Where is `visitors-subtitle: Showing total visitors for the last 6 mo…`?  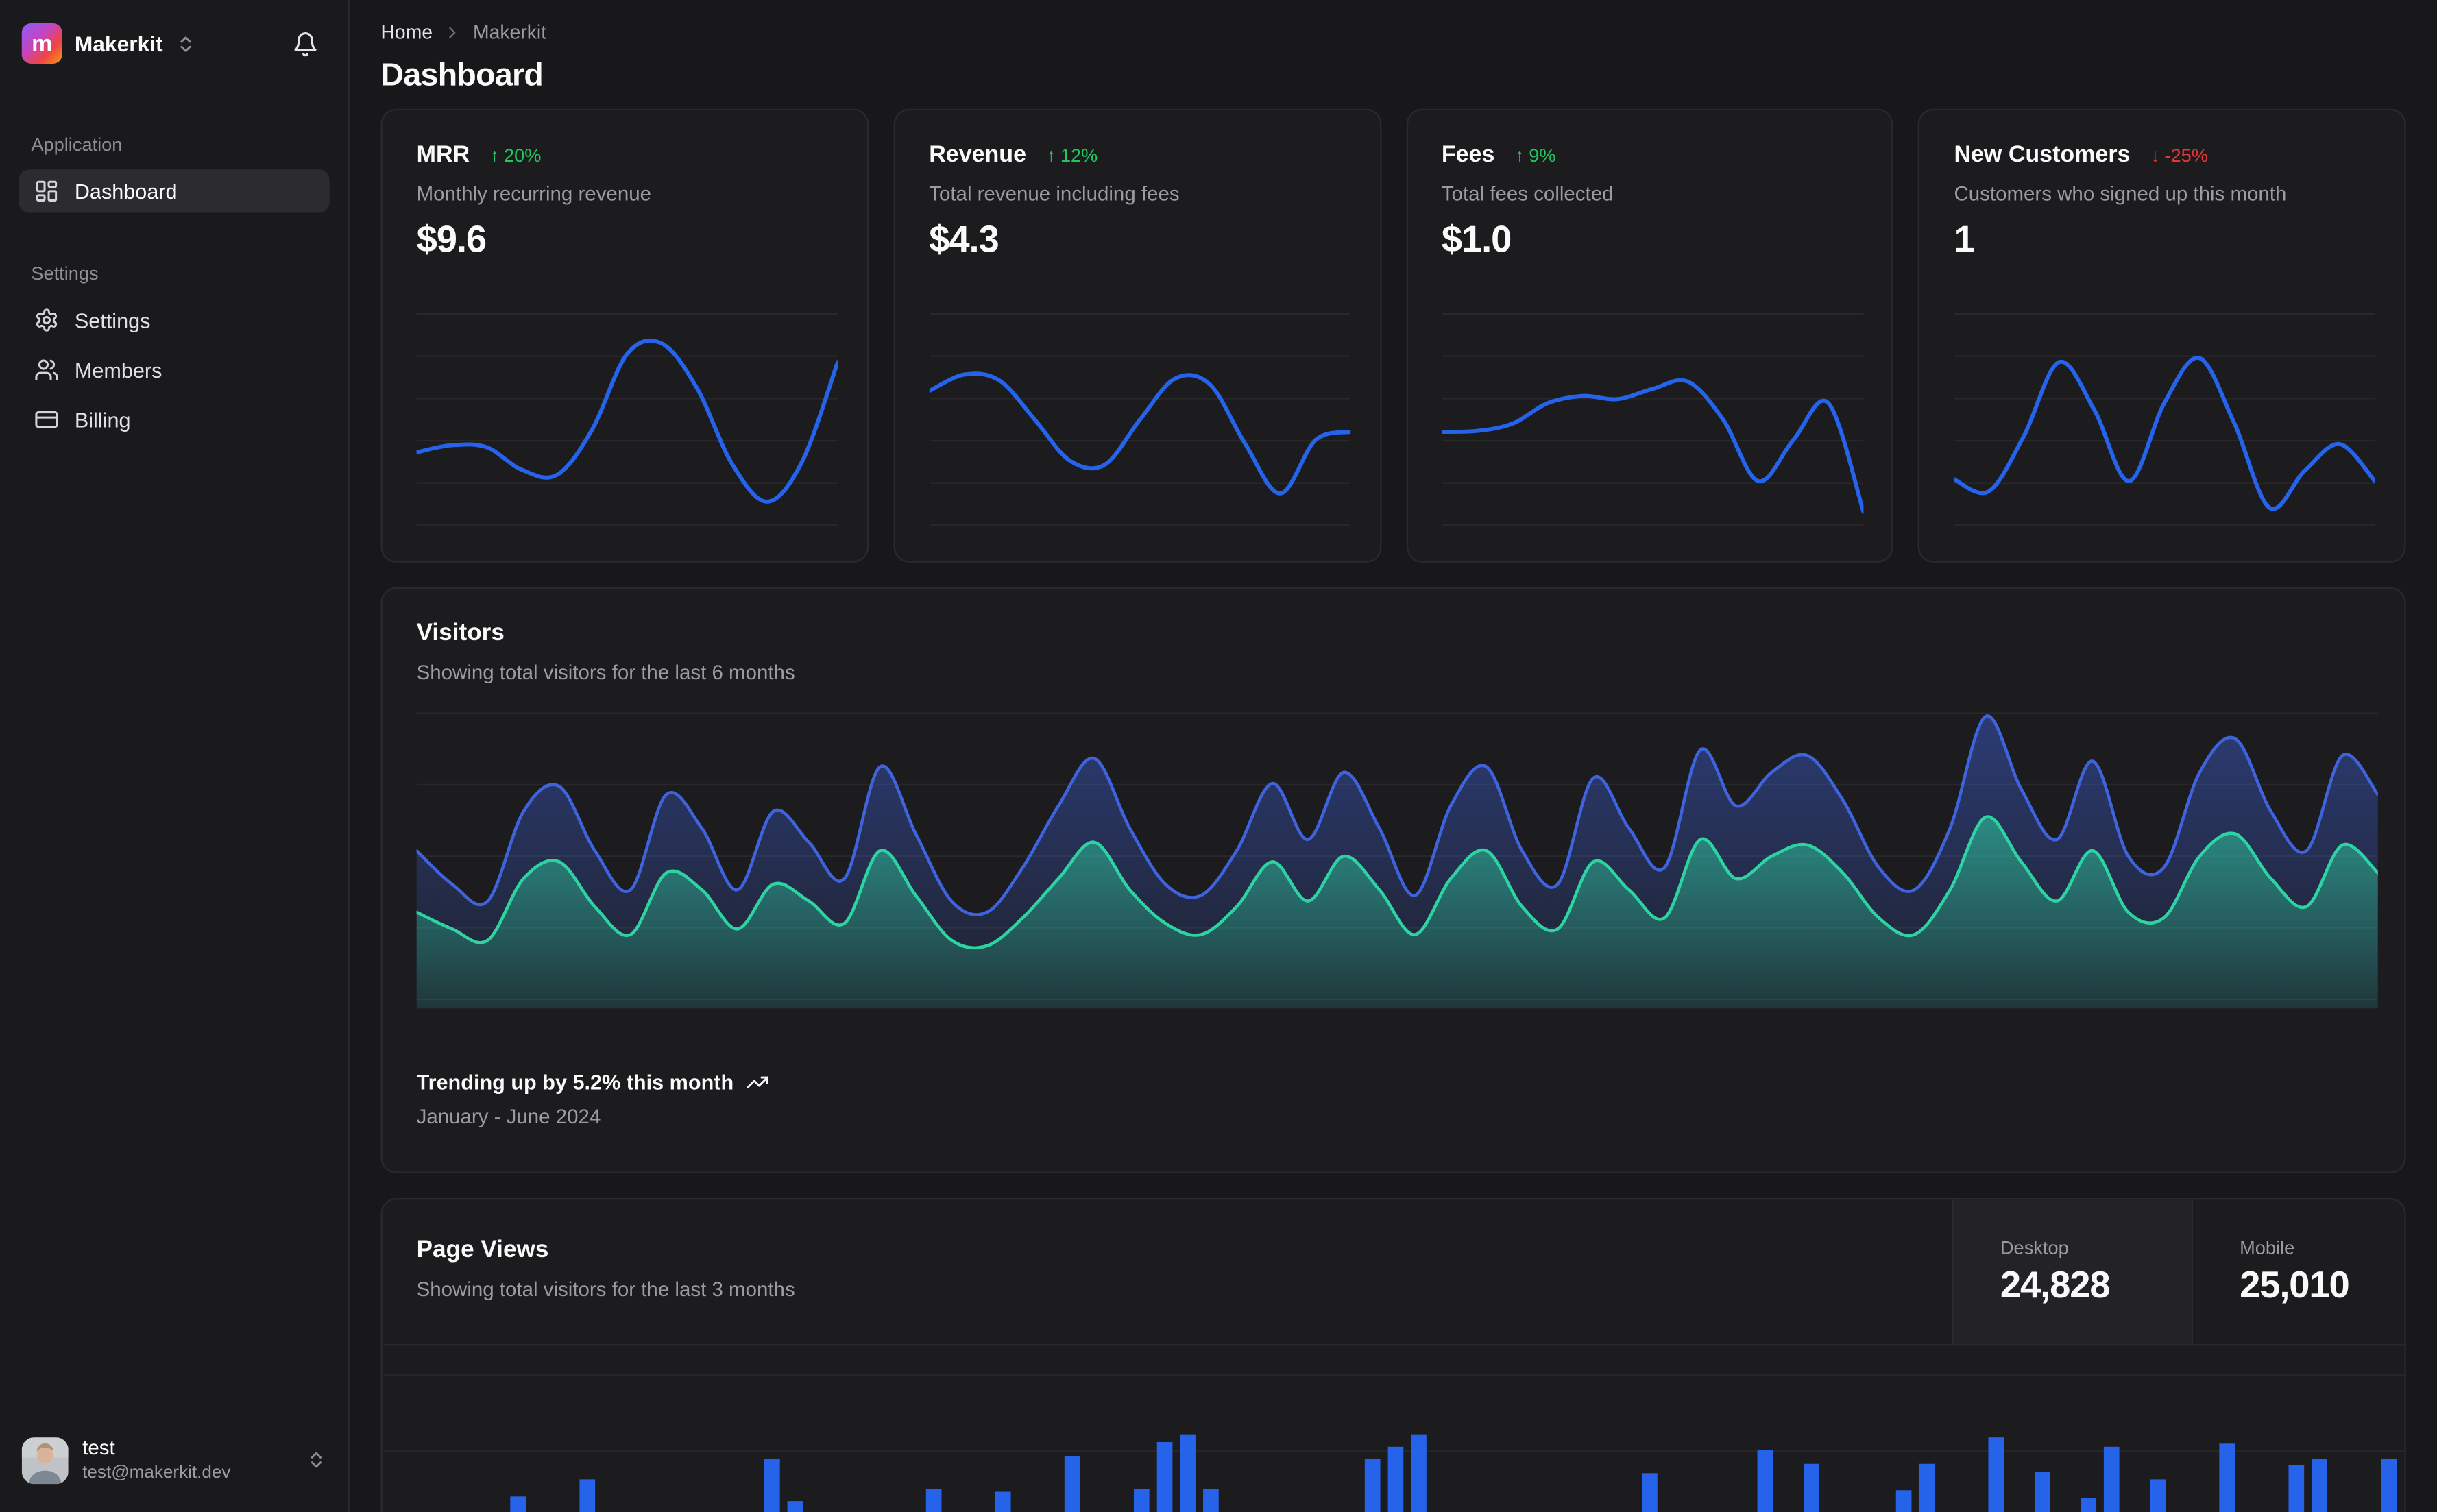
visitors-subtitle: Showing total visitors for the last 6 mo… is located at coordinates (605, 672).